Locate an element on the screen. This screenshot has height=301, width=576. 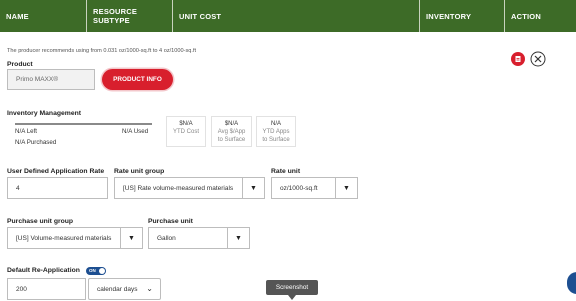
reapplication-label: Default Re-Application is located at coordinates (43, 270).